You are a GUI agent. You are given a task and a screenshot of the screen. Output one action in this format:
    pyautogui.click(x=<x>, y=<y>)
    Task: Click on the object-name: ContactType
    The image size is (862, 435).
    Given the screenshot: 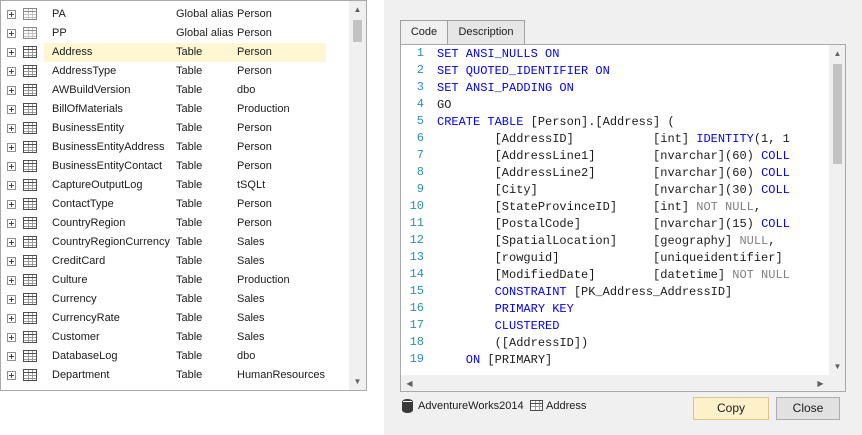 What is the action you would take?
    pyautogui.click(x=83, y=204)
    